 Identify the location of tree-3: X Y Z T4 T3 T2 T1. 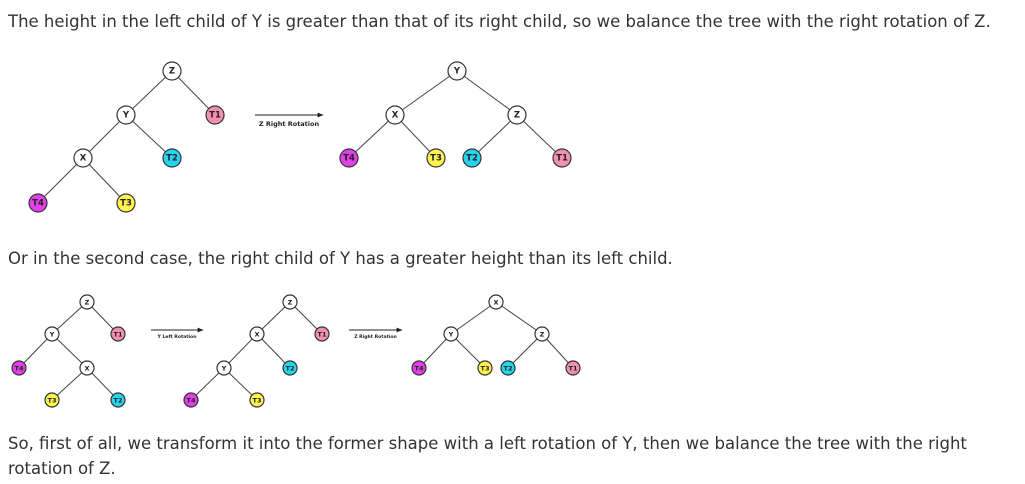
(496, 335).